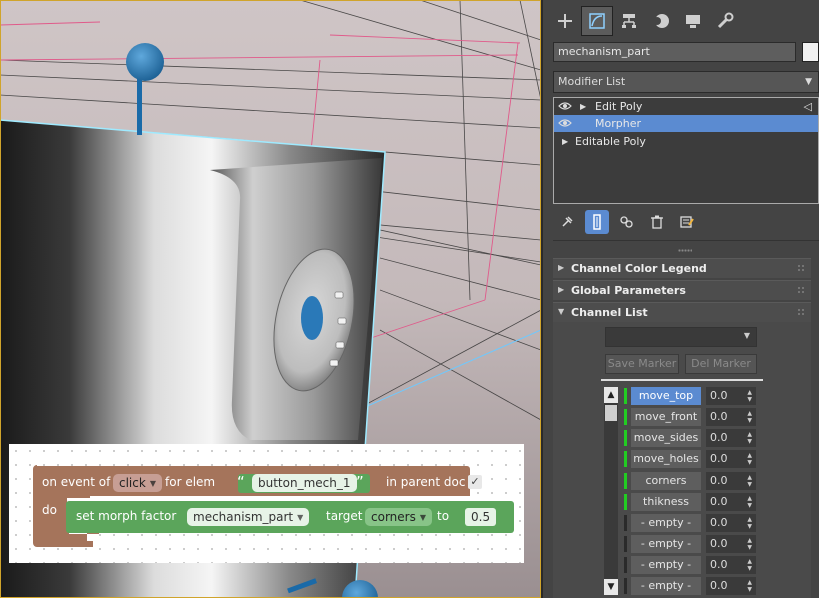 This screenshot has height=598, width=819. What do you see at coordinates (661, 21) in the screenshot?
I see `motion-tab-icon` at bounding box center [661, 21].